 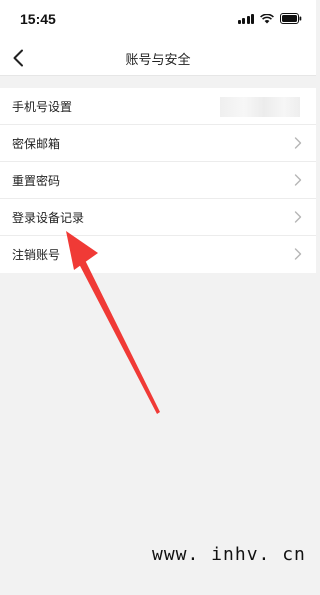 I want to click on signal-icon, so click(x=245, y=18).